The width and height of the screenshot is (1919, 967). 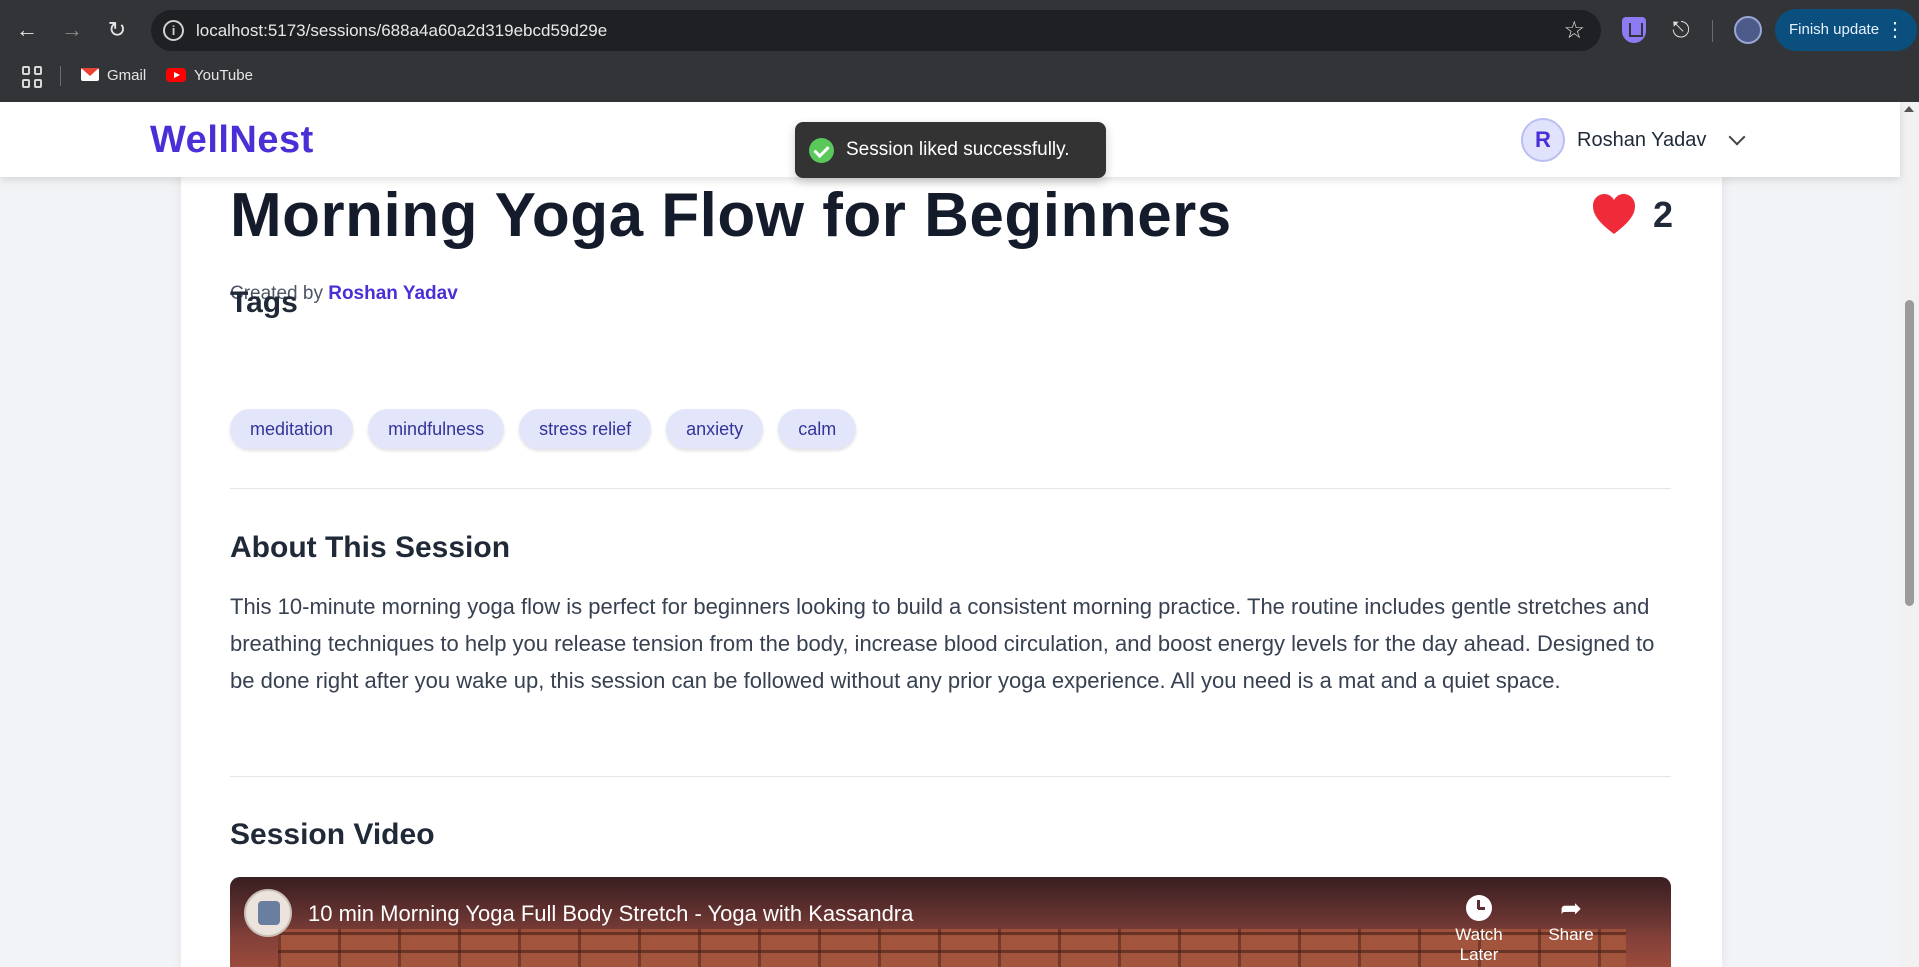 What do you see at coordinates (715, 429) in the screenshot?
I see `tag-chip: anxiety` at bounding box center [715, 429].